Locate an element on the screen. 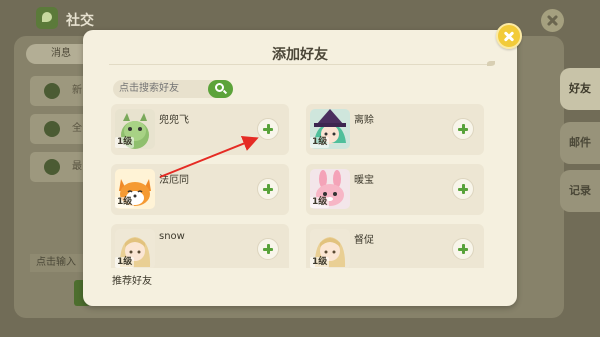 The width and height of the screenshot is (600, 337). app-title: 社交 is located at coordinates (80, 21).